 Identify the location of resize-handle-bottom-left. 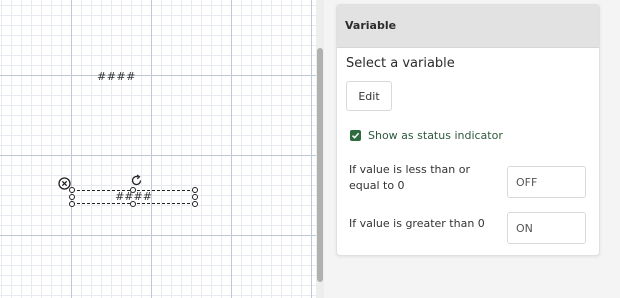
(72, 204).